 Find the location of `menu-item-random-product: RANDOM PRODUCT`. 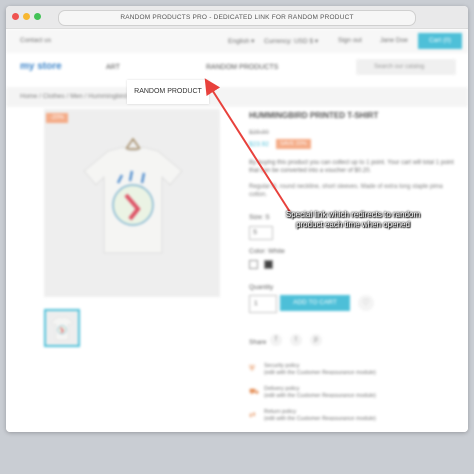

menu-item-random-product: RANDOM PRODUCT is located at coordinates (168, 92).